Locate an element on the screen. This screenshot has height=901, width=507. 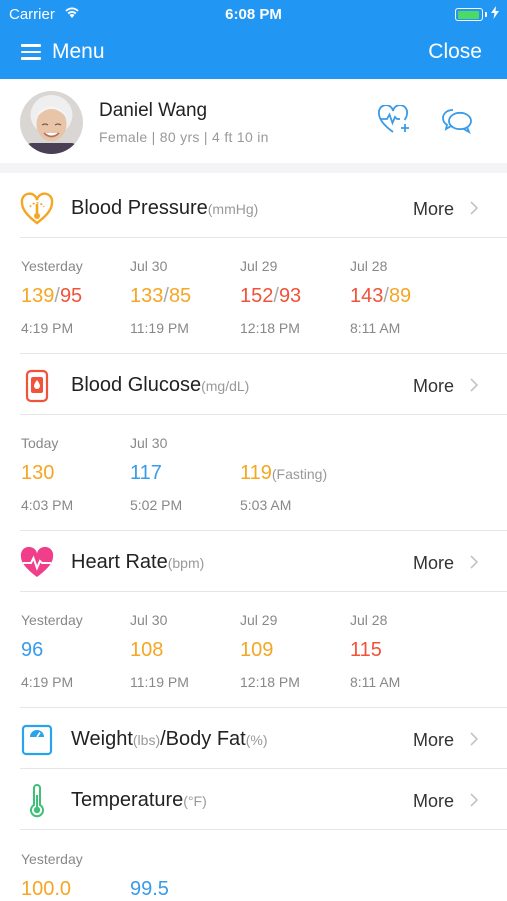
blood-pressure-more-link: More is located at coordinates (433, 209).